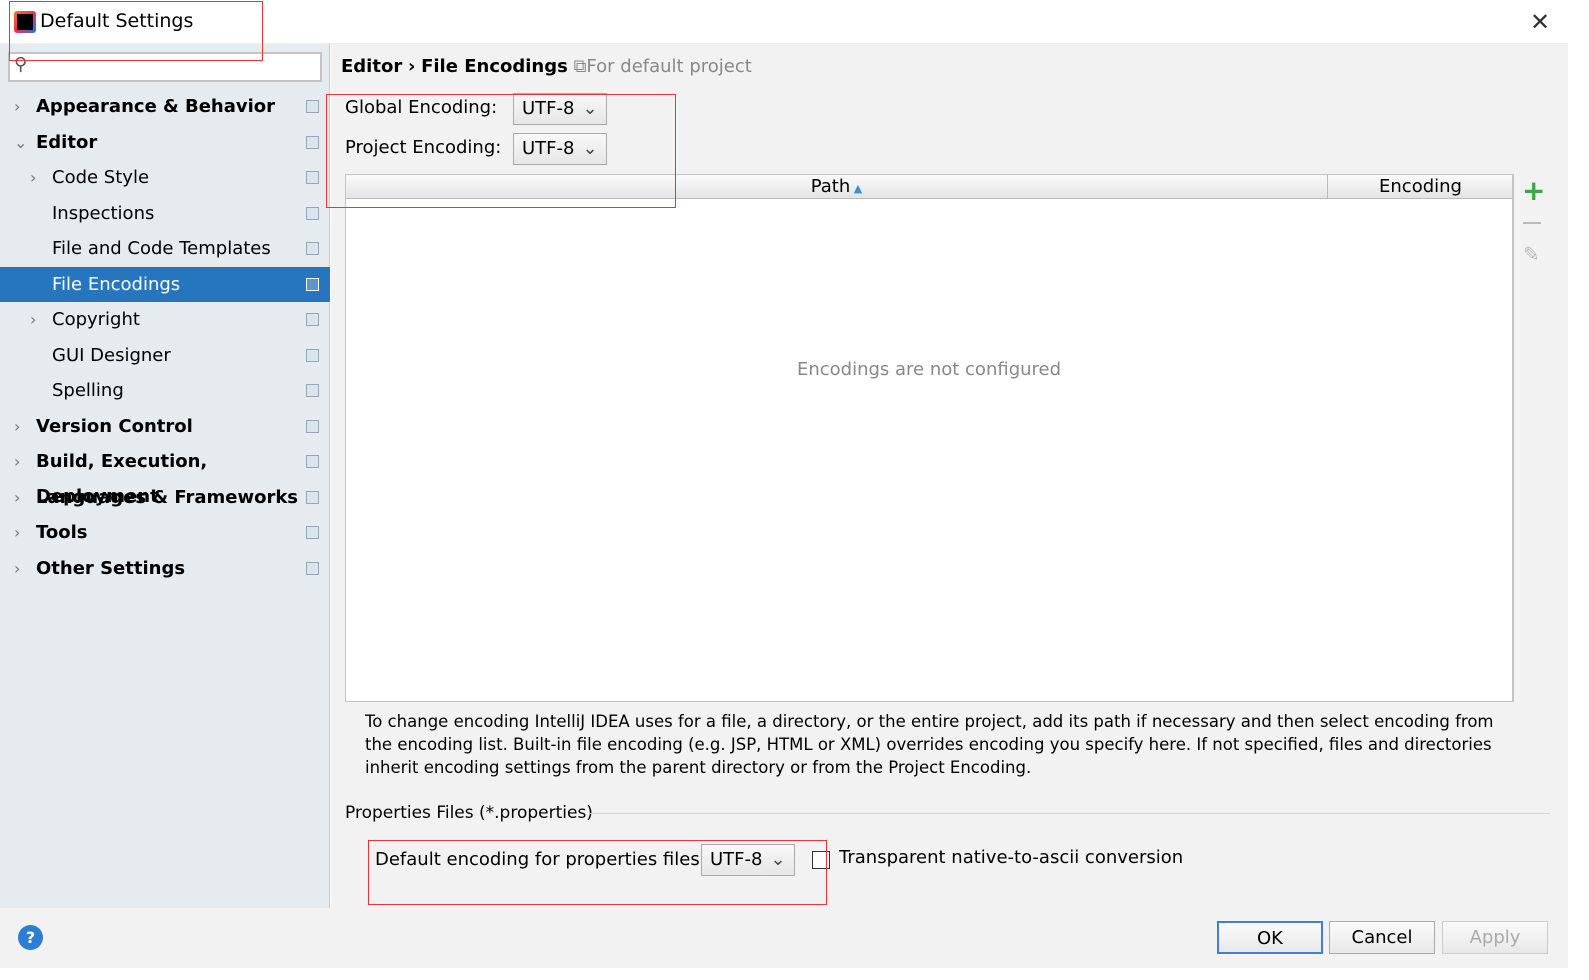  Describe the element at coordinates (165, 390) in the screenshot. I see `sidebar-item: Spelling` at that location.